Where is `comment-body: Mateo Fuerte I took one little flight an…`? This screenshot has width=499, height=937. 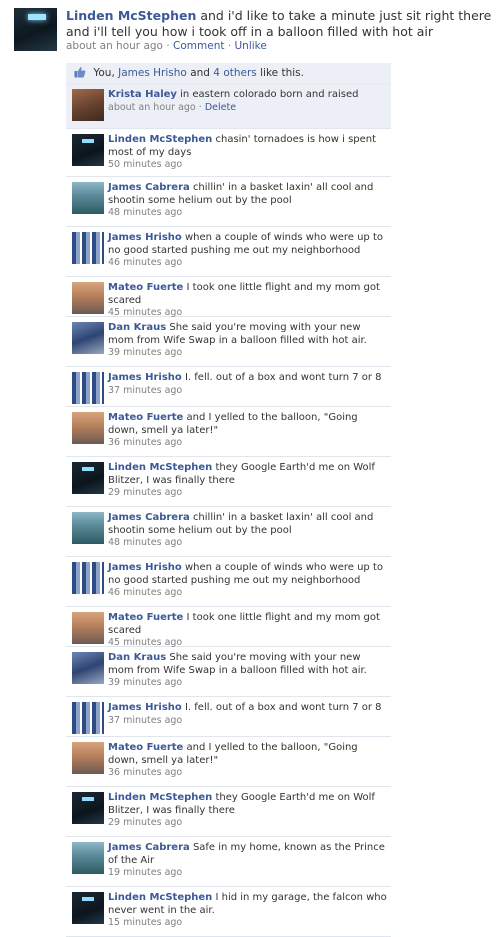 comment-body: Mateo Fuerte I took one little flight an… is located at coordinates (248, 301).